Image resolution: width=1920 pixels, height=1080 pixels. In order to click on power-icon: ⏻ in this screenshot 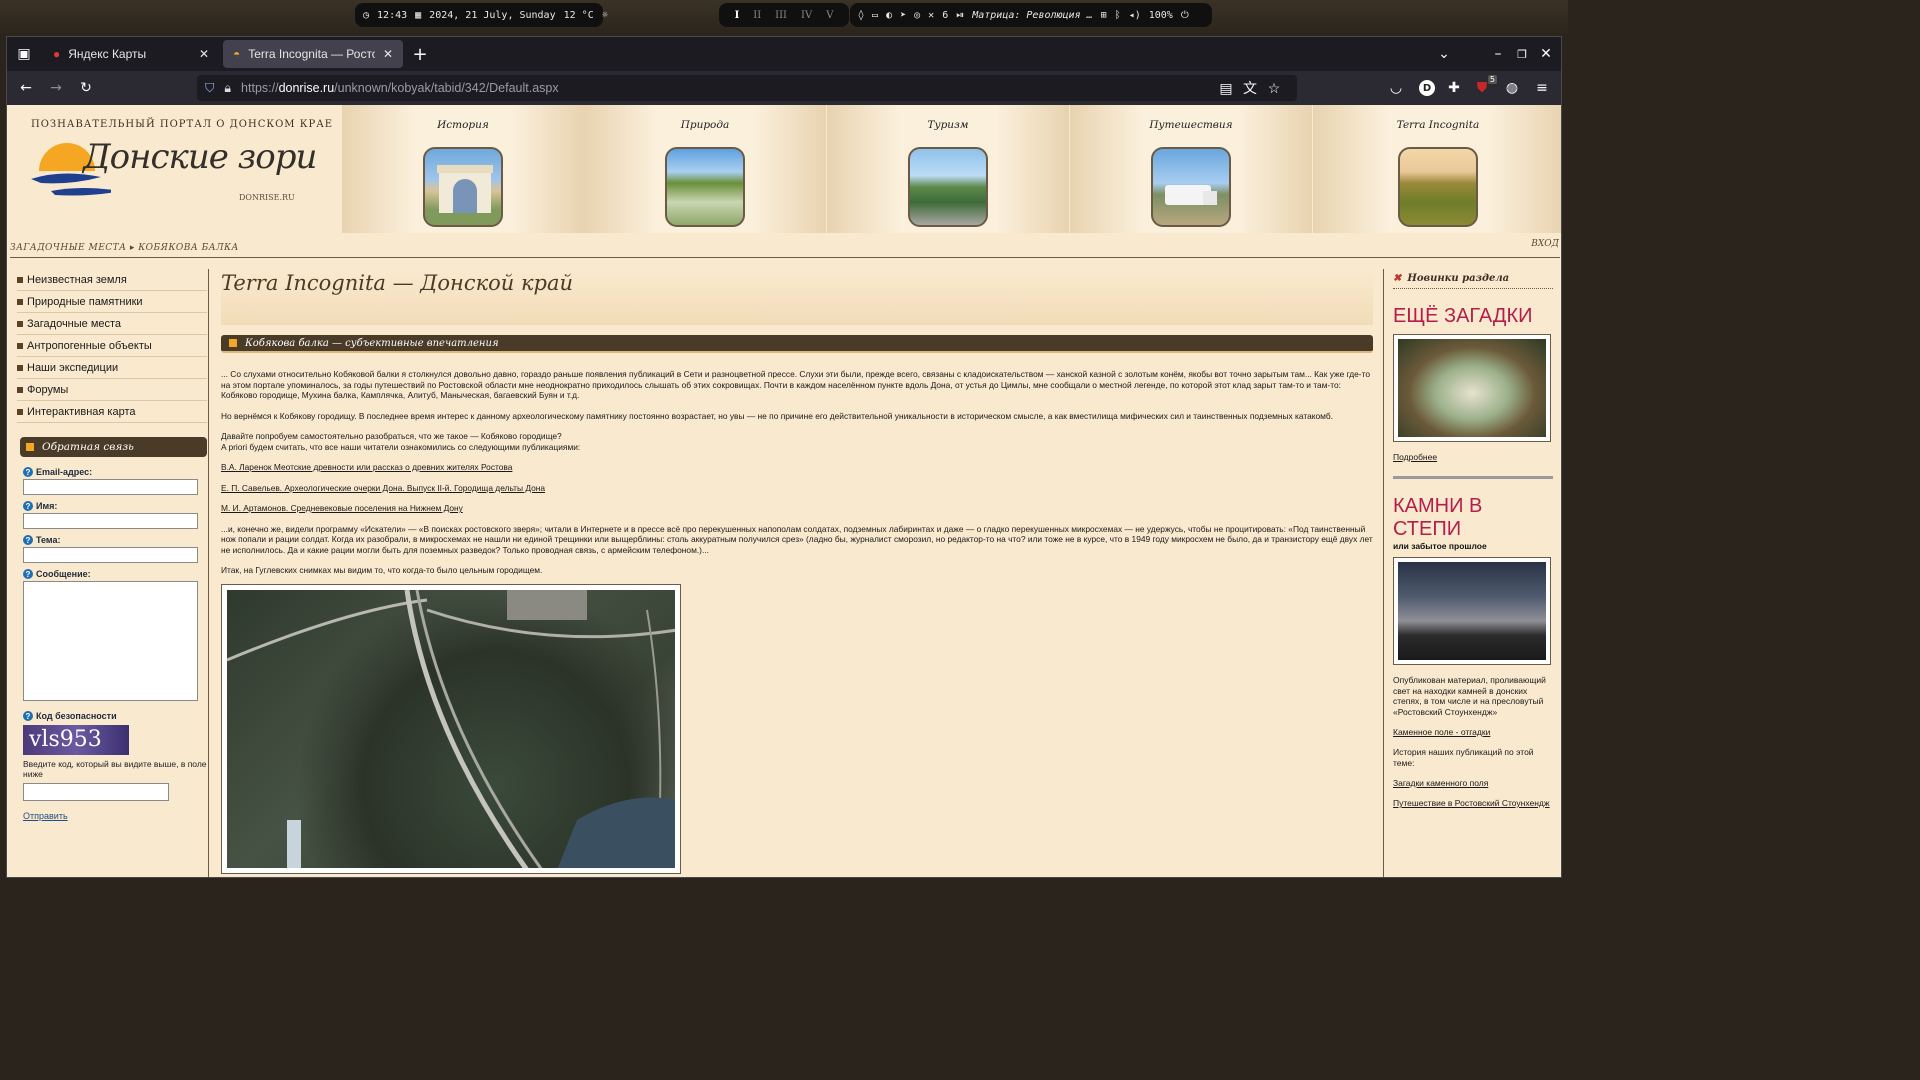, I will do `click(1185, 15)`.